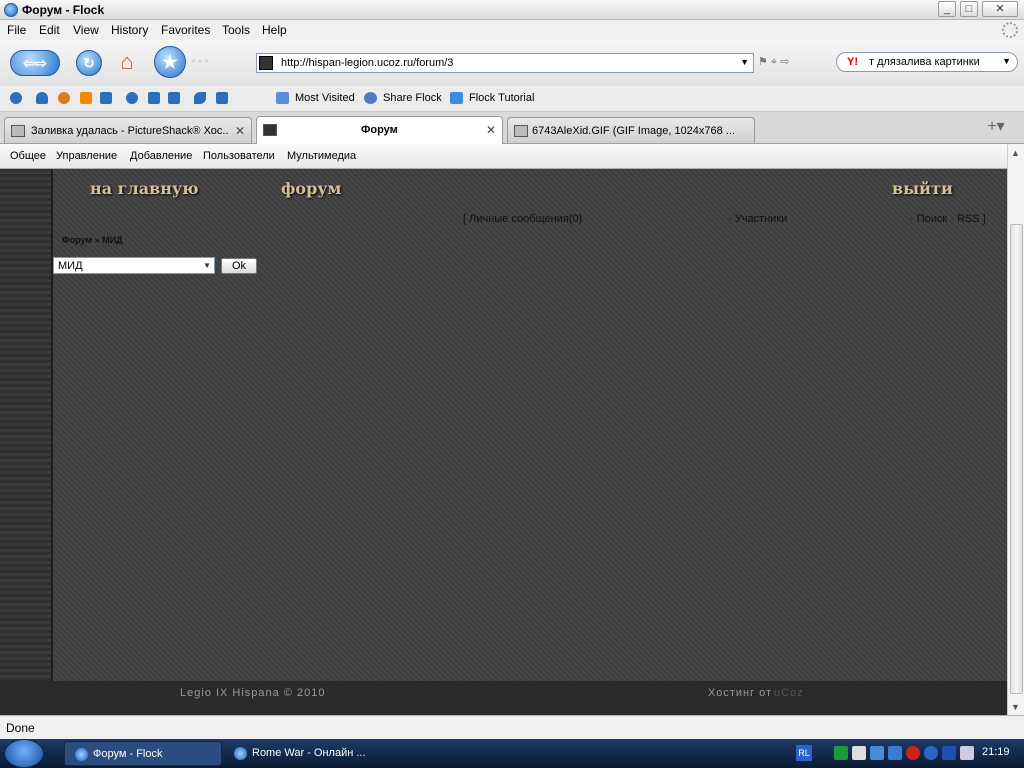 The width and height of the screenshot is (1024, 768). What do you see at coordinates (456, 98) in the screenshot?
I see `flock-tutorial-icon` at bounding box center [456, 98].